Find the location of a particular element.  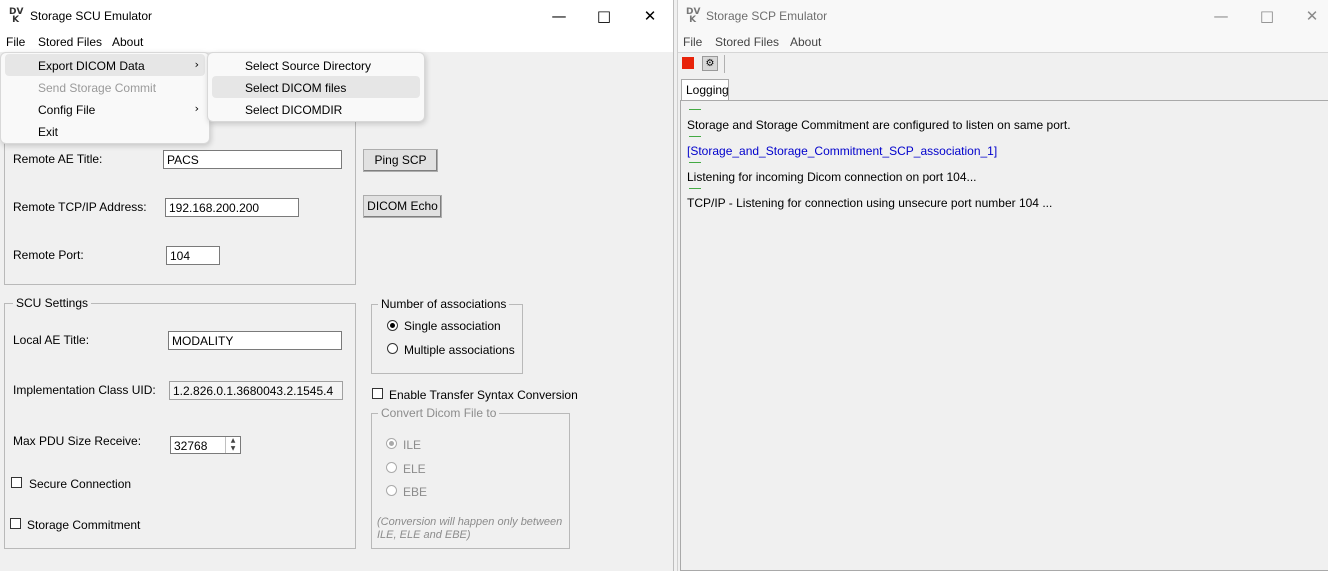

remote-port-input: 104 is located at coordinates (193, 255).